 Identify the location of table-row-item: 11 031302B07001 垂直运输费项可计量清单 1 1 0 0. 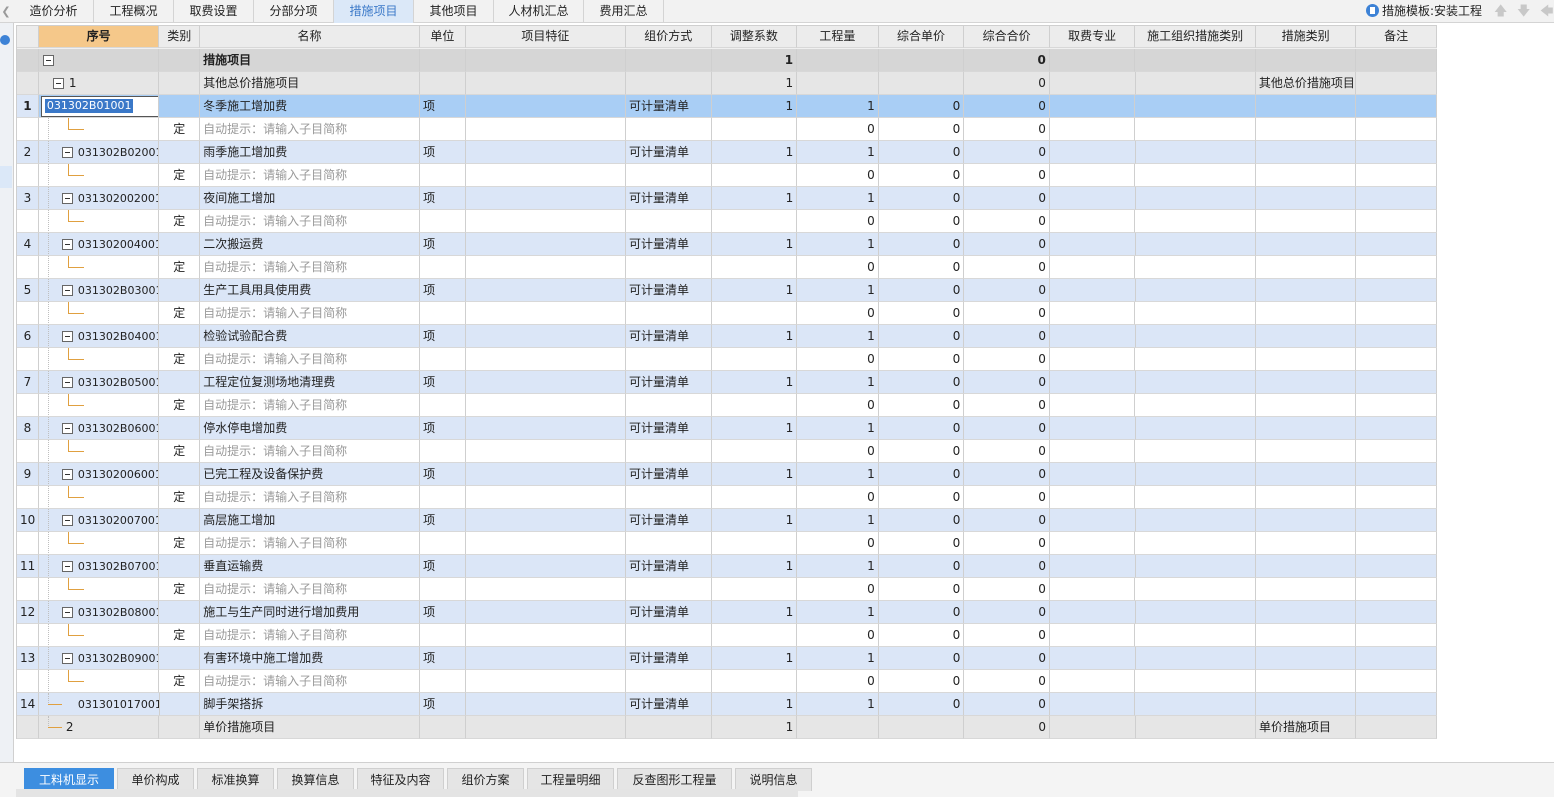
(727, 566).